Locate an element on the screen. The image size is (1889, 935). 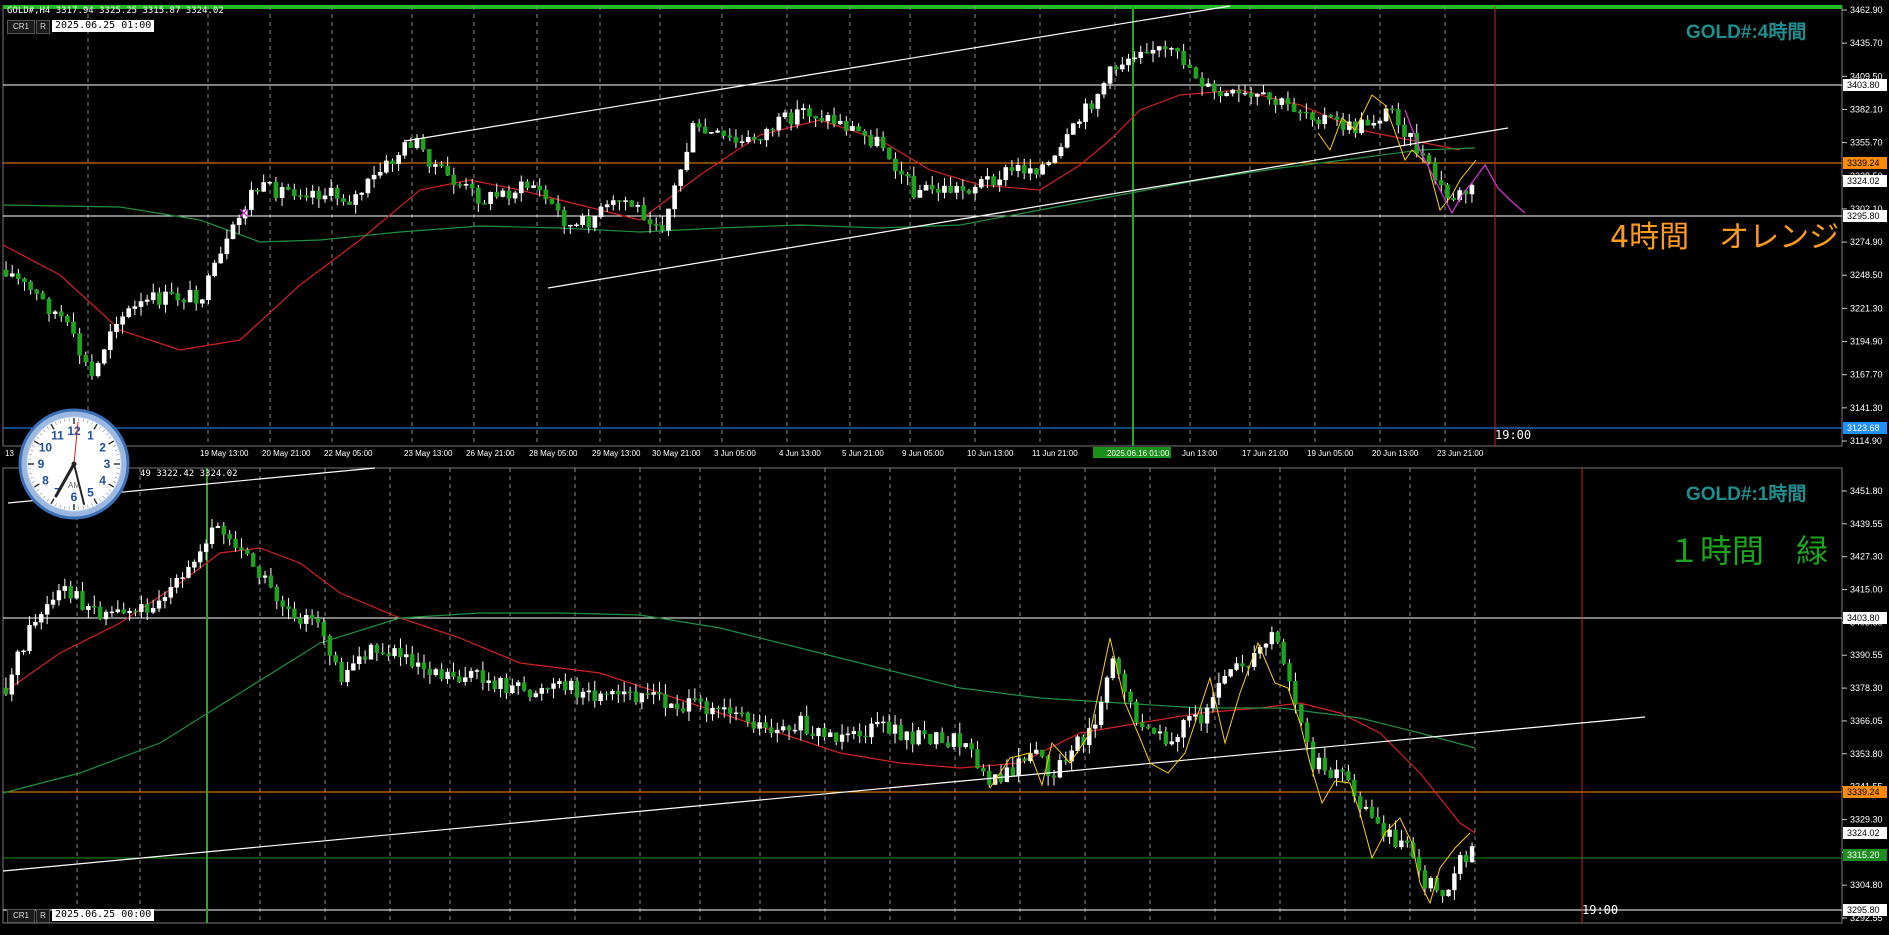
time-label: 23 Jun 21:00 is located at coordinates (1460, 453).